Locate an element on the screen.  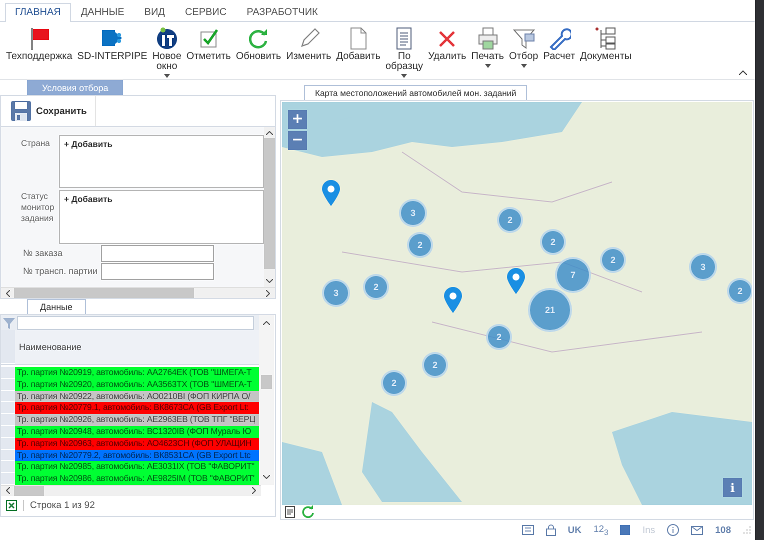
zoom-in-button: + is located at coordinates (297, 119).